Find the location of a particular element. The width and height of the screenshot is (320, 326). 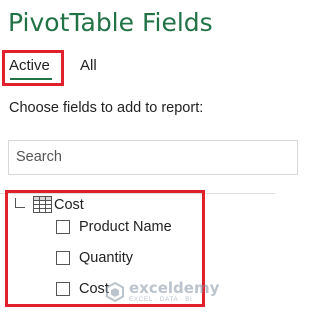

tab-all: All is located at coordinates (88, 65).